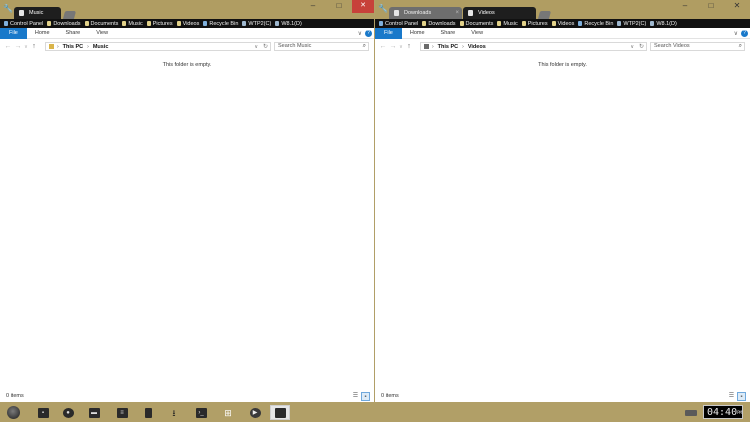  What do you see at coordinates (691, 413) in the screenshot?
I see `battery-icon` at bounding box center [691, 413].